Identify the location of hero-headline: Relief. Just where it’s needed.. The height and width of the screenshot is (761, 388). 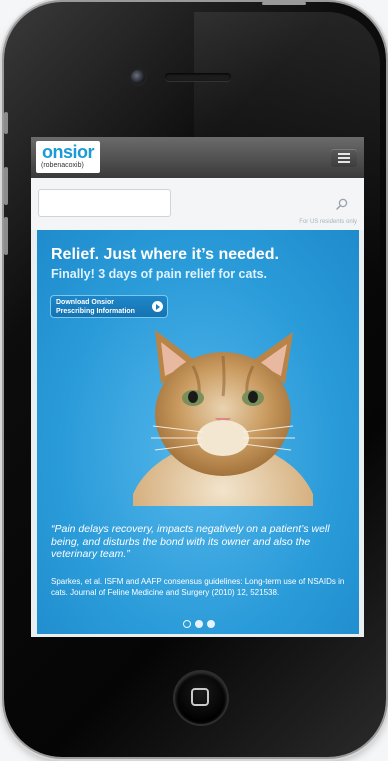
(165, 254).